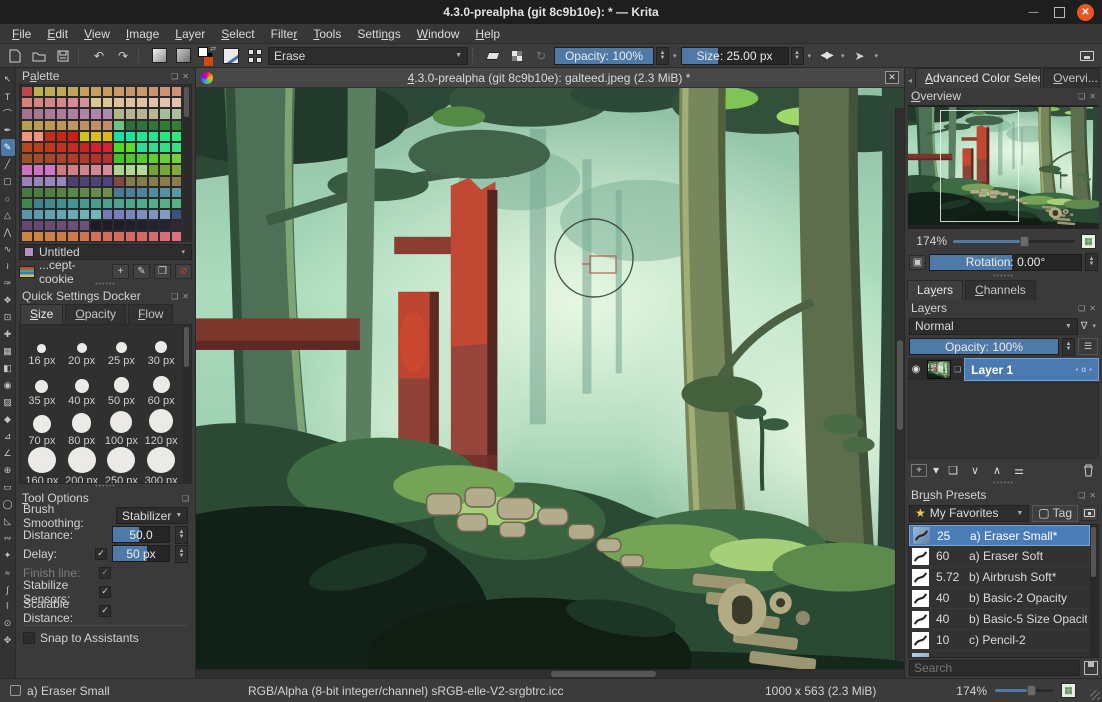  What do you see at coordinates (97, 34) in the screenshot?
I see `menu-view: View` at bounding box center [97, 34].